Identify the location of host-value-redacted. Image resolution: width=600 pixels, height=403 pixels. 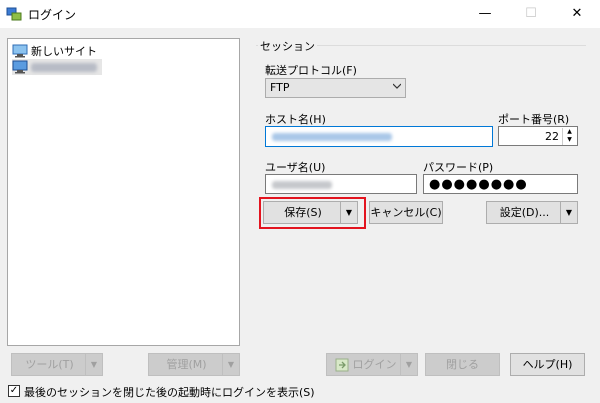
(332, 137).